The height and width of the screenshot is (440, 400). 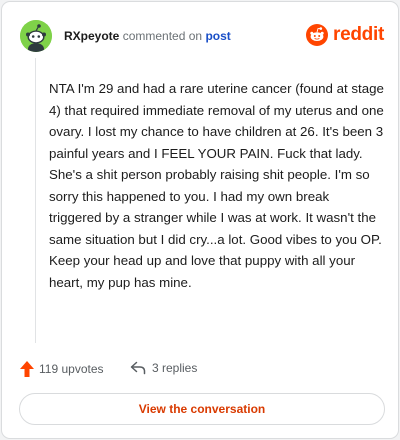 I want to click on comment-footer: 119 upvotes 3 replies, so click(x=202, y=369).